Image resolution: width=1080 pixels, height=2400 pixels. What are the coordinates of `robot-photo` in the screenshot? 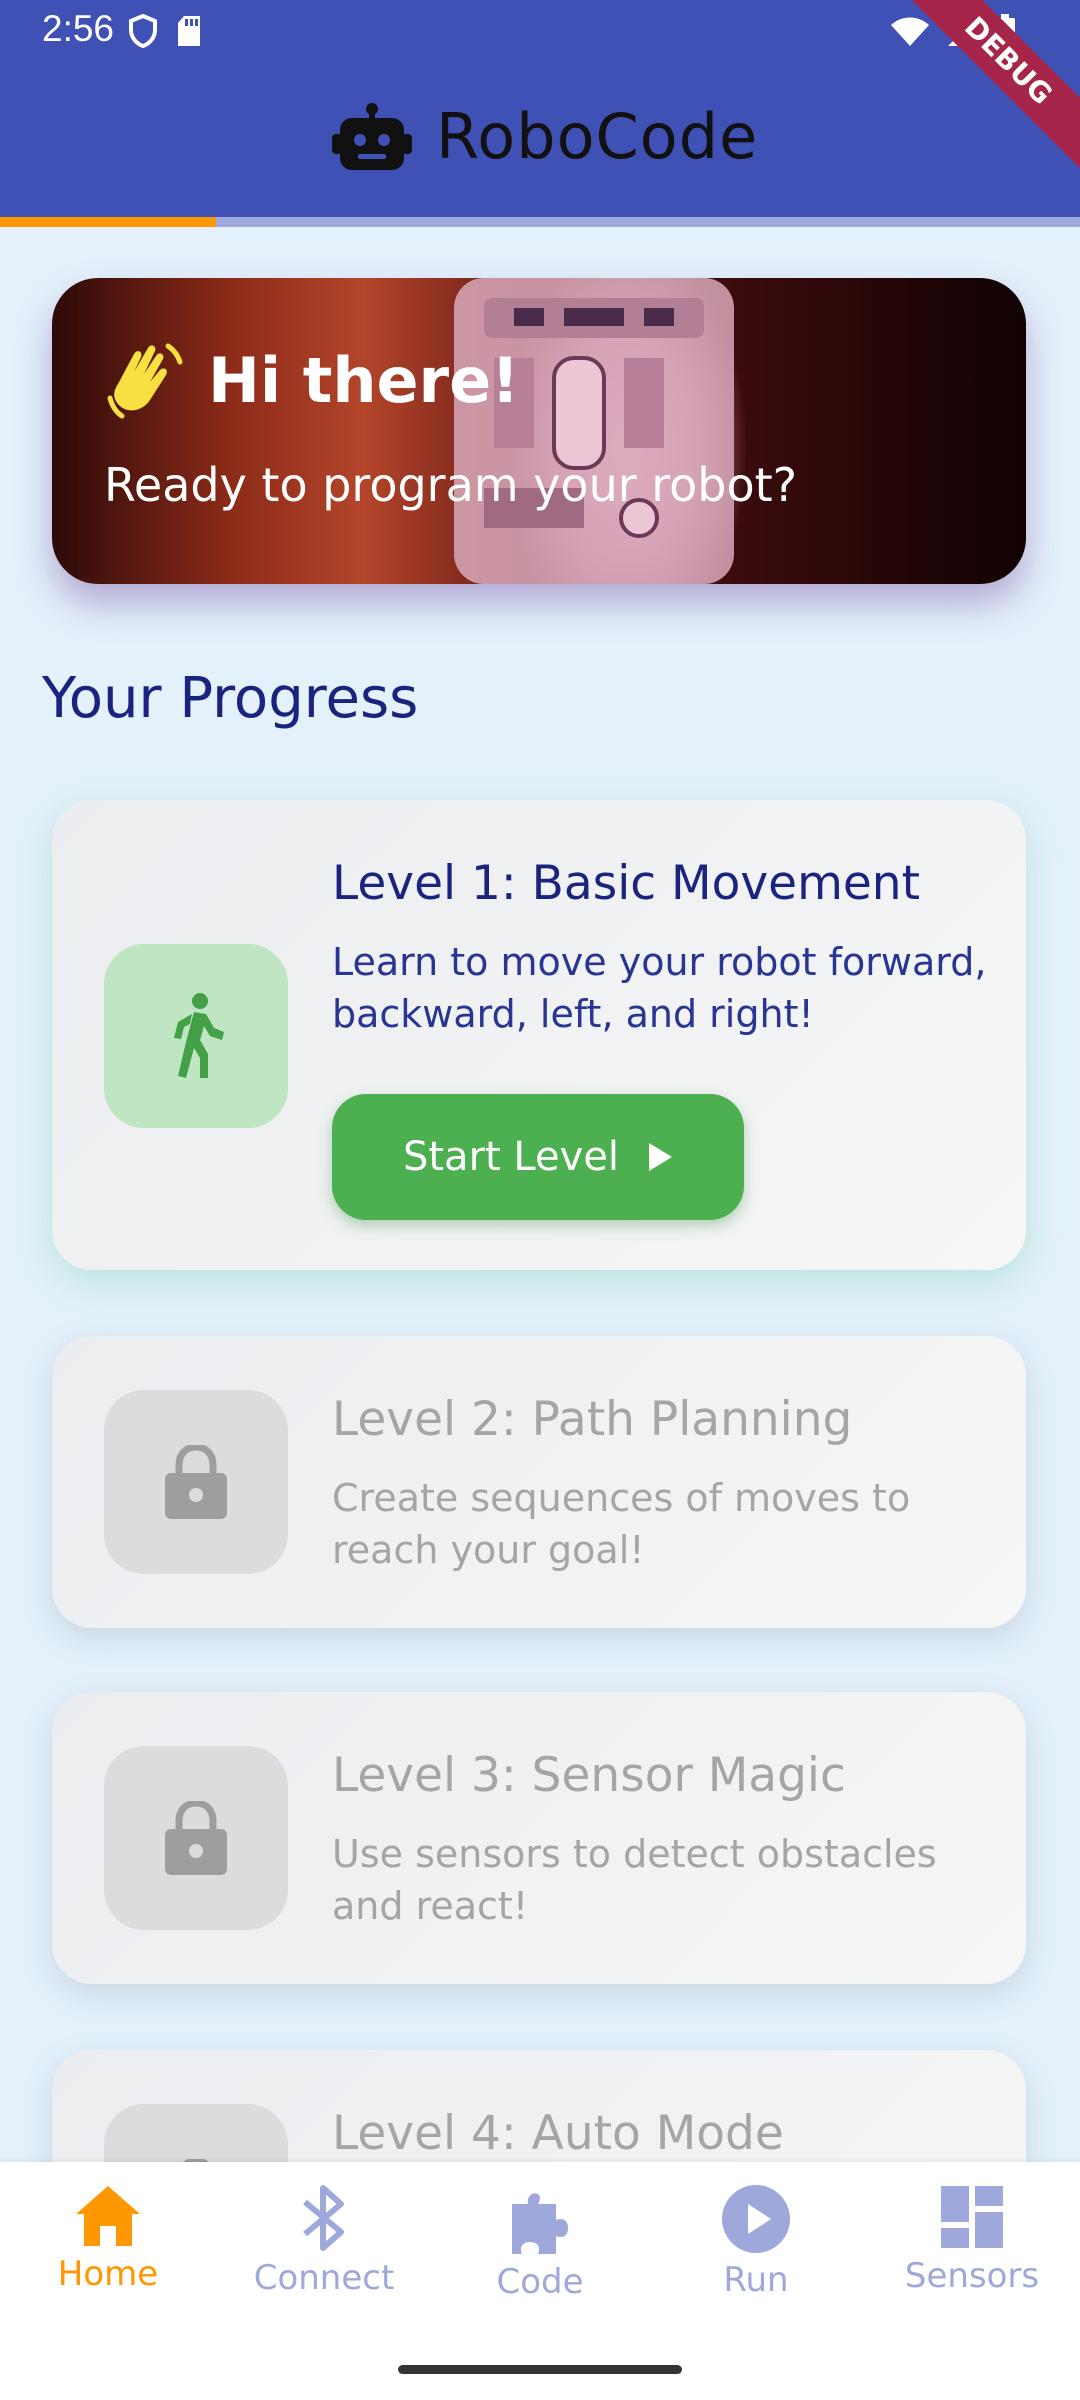 It's located at (594, 431).